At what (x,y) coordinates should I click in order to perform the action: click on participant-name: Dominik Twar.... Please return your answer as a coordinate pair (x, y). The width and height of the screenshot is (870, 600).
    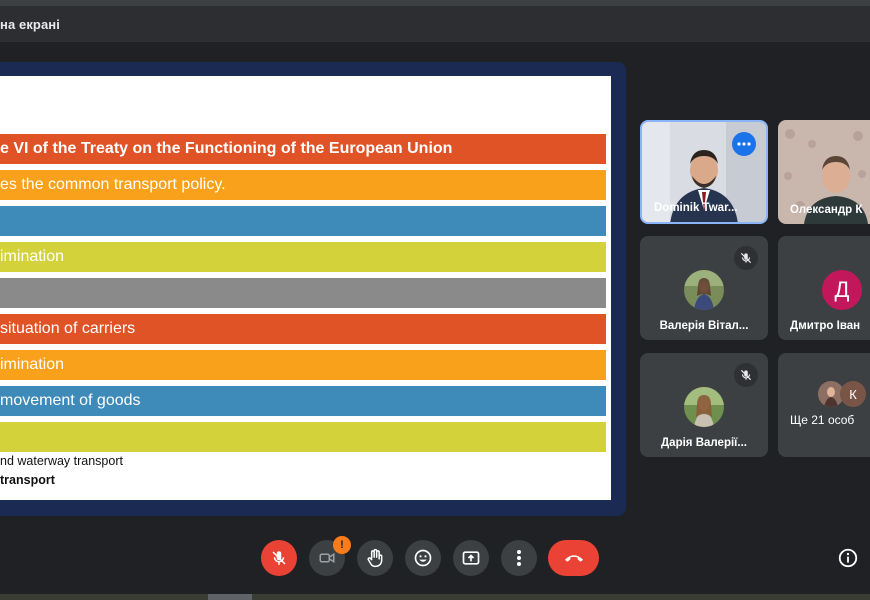
    Looking at the image, I should click on (696, 208).